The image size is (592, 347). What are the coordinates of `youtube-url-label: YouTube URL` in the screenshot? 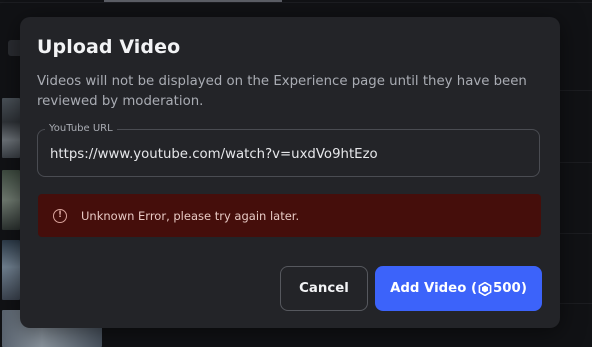 It's located at (81, 129).